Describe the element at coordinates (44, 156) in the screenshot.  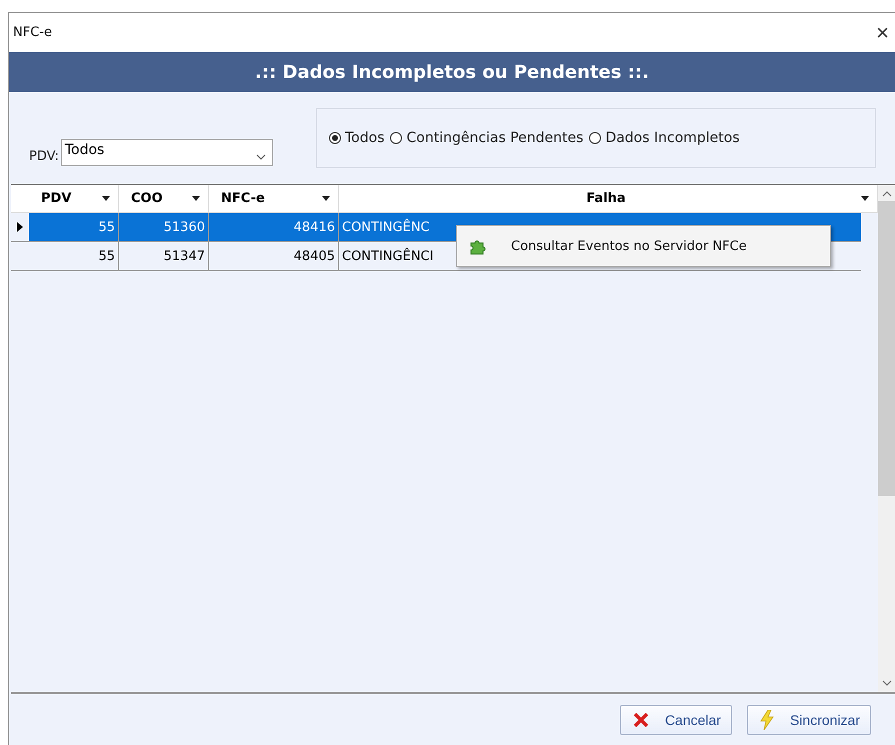
I see `pdv-label: PDV:` at that location.